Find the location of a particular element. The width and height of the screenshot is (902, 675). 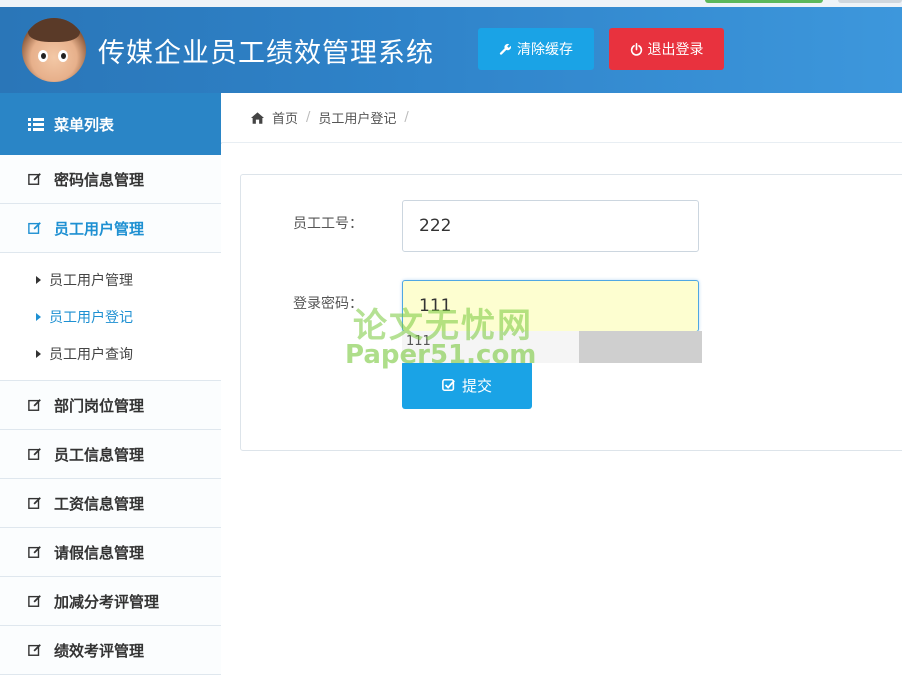

logout-label: 退出登录 is located at coordinates (675, 50).